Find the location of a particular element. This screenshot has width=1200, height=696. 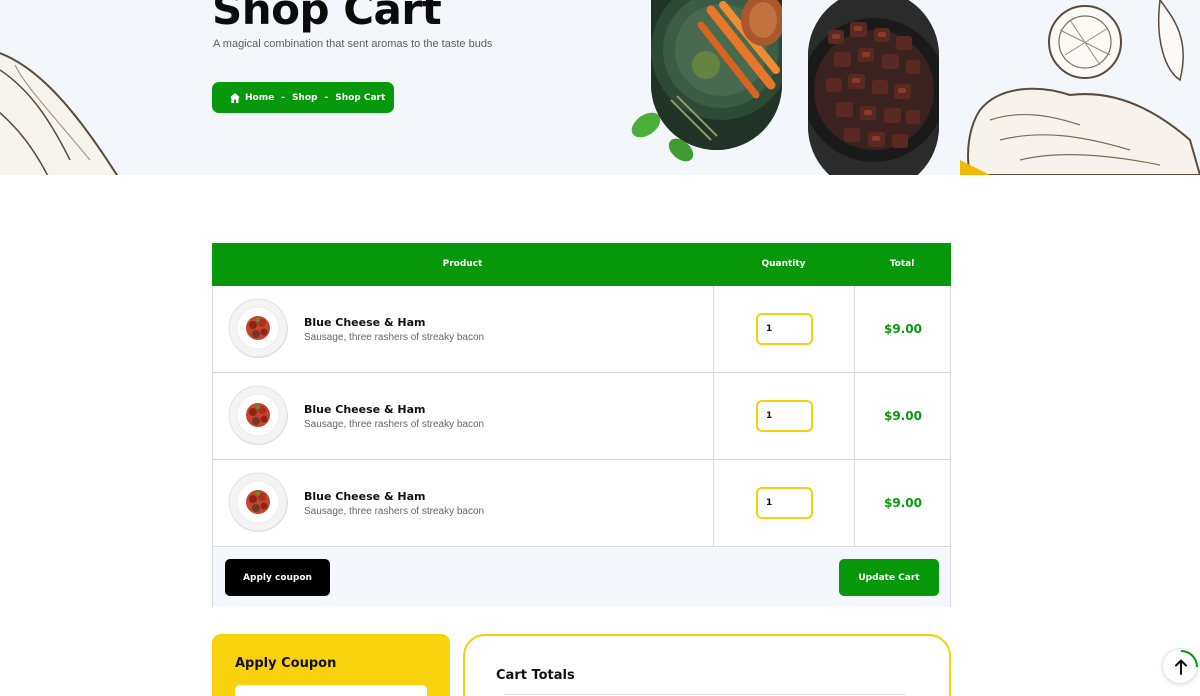

decorative-sketch-left is located at coordinates (59, 113).